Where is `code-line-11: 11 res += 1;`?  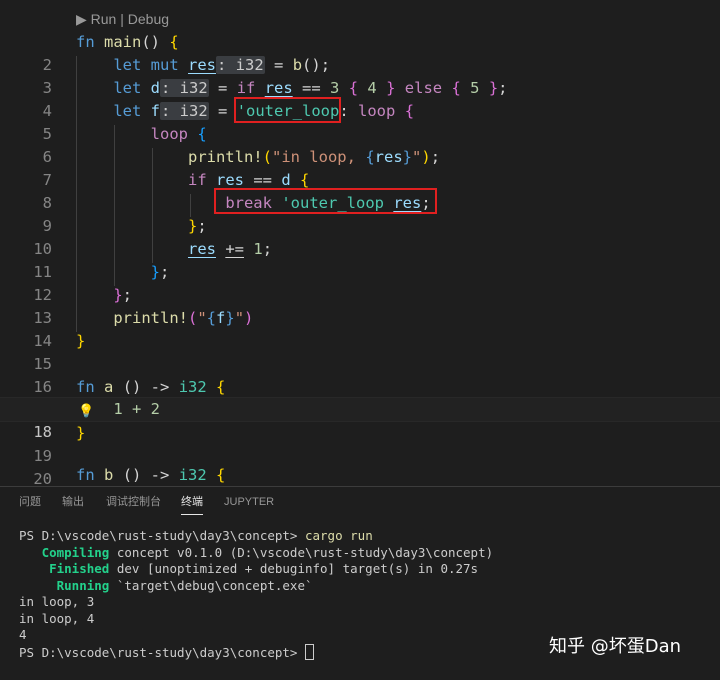 code-line-11: 11 res += 1; is located at coordinates (360, 259).